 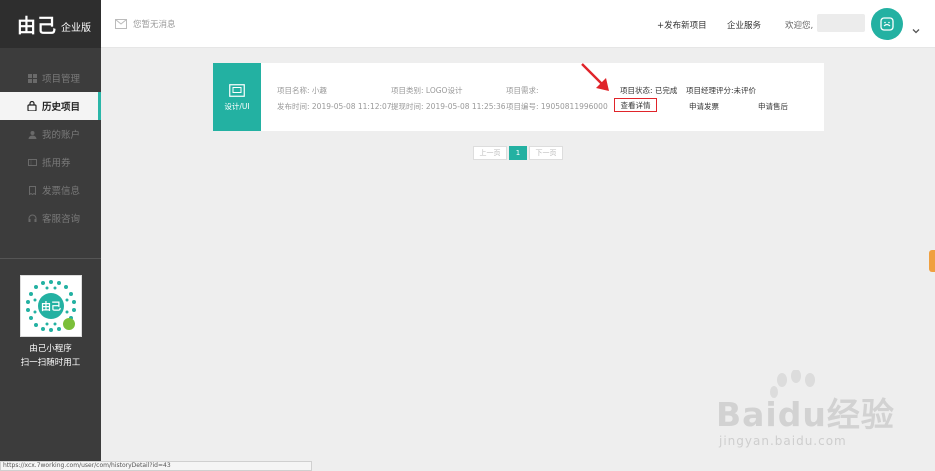 What do you see at coordinates (932, 261) in the screenshot?
I see `floating-side-tab` at bounding box center [932, 261].